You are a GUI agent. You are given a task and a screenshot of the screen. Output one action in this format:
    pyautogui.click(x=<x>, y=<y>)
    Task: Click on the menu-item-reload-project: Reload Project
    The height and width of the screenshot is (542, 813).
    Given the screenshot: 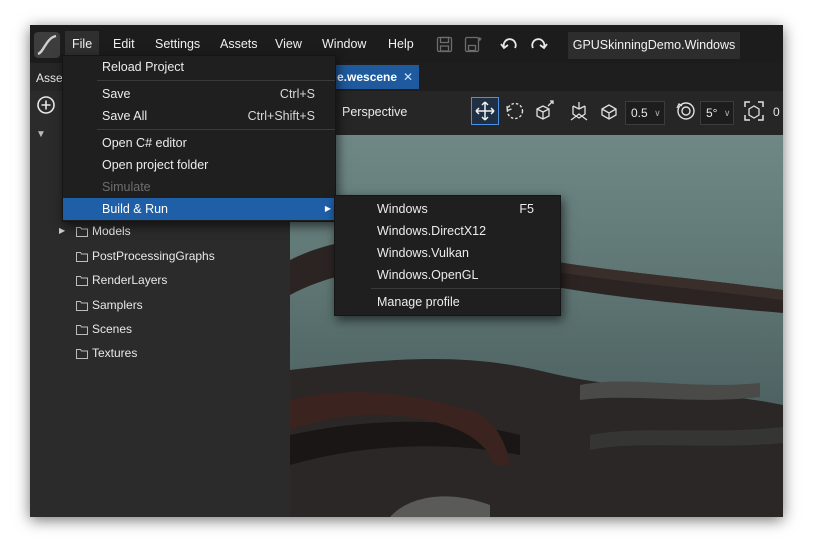 What is the action you would take?
    pyautogui.click(x=199, y=67)
    